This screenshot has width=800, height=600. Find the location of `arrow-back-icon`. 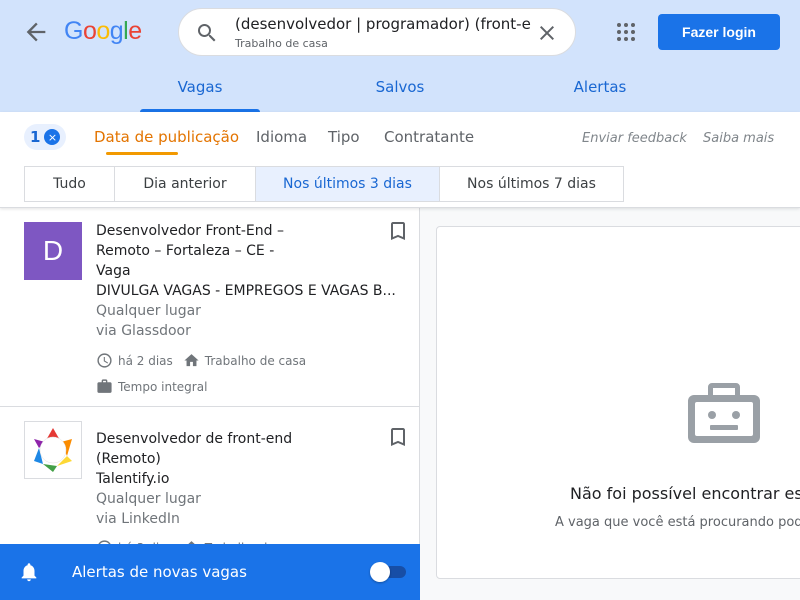

arrow-back-icon is located at coordinates (36, 32).